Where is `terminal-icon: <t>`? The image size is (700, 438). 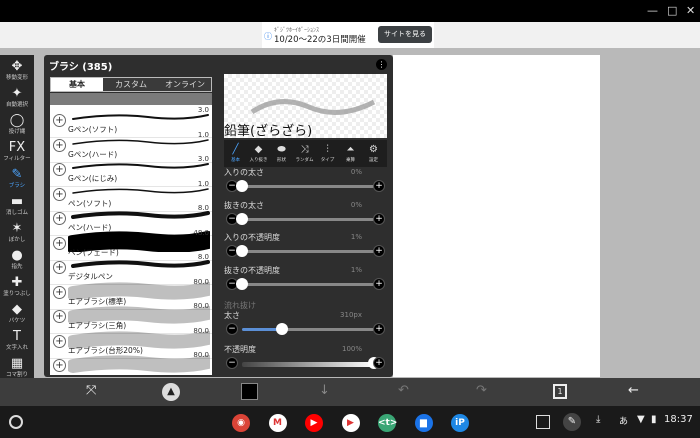 terminal-icon: <t> is located at coordinates (387, 423).